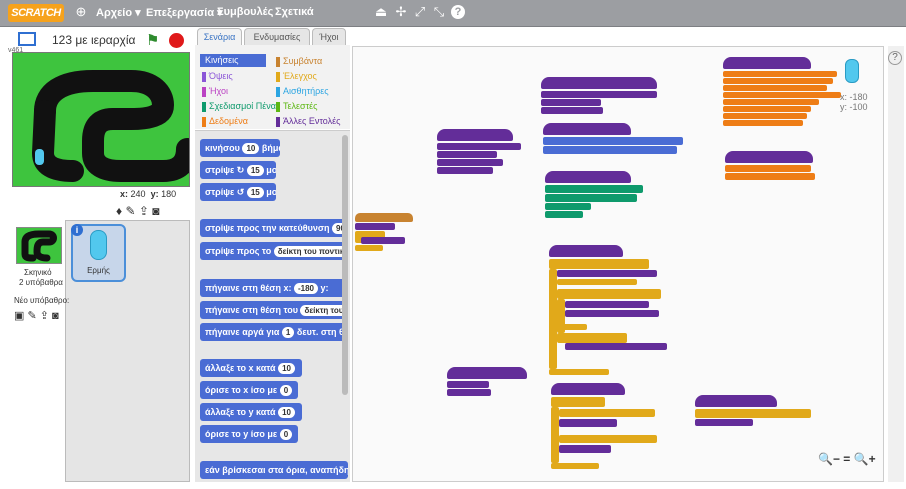  What do you see at coordinates (55, 316) in the screenshot?
I see `camera-backdrop-icon: ◙` at bounding box center [55, 316].